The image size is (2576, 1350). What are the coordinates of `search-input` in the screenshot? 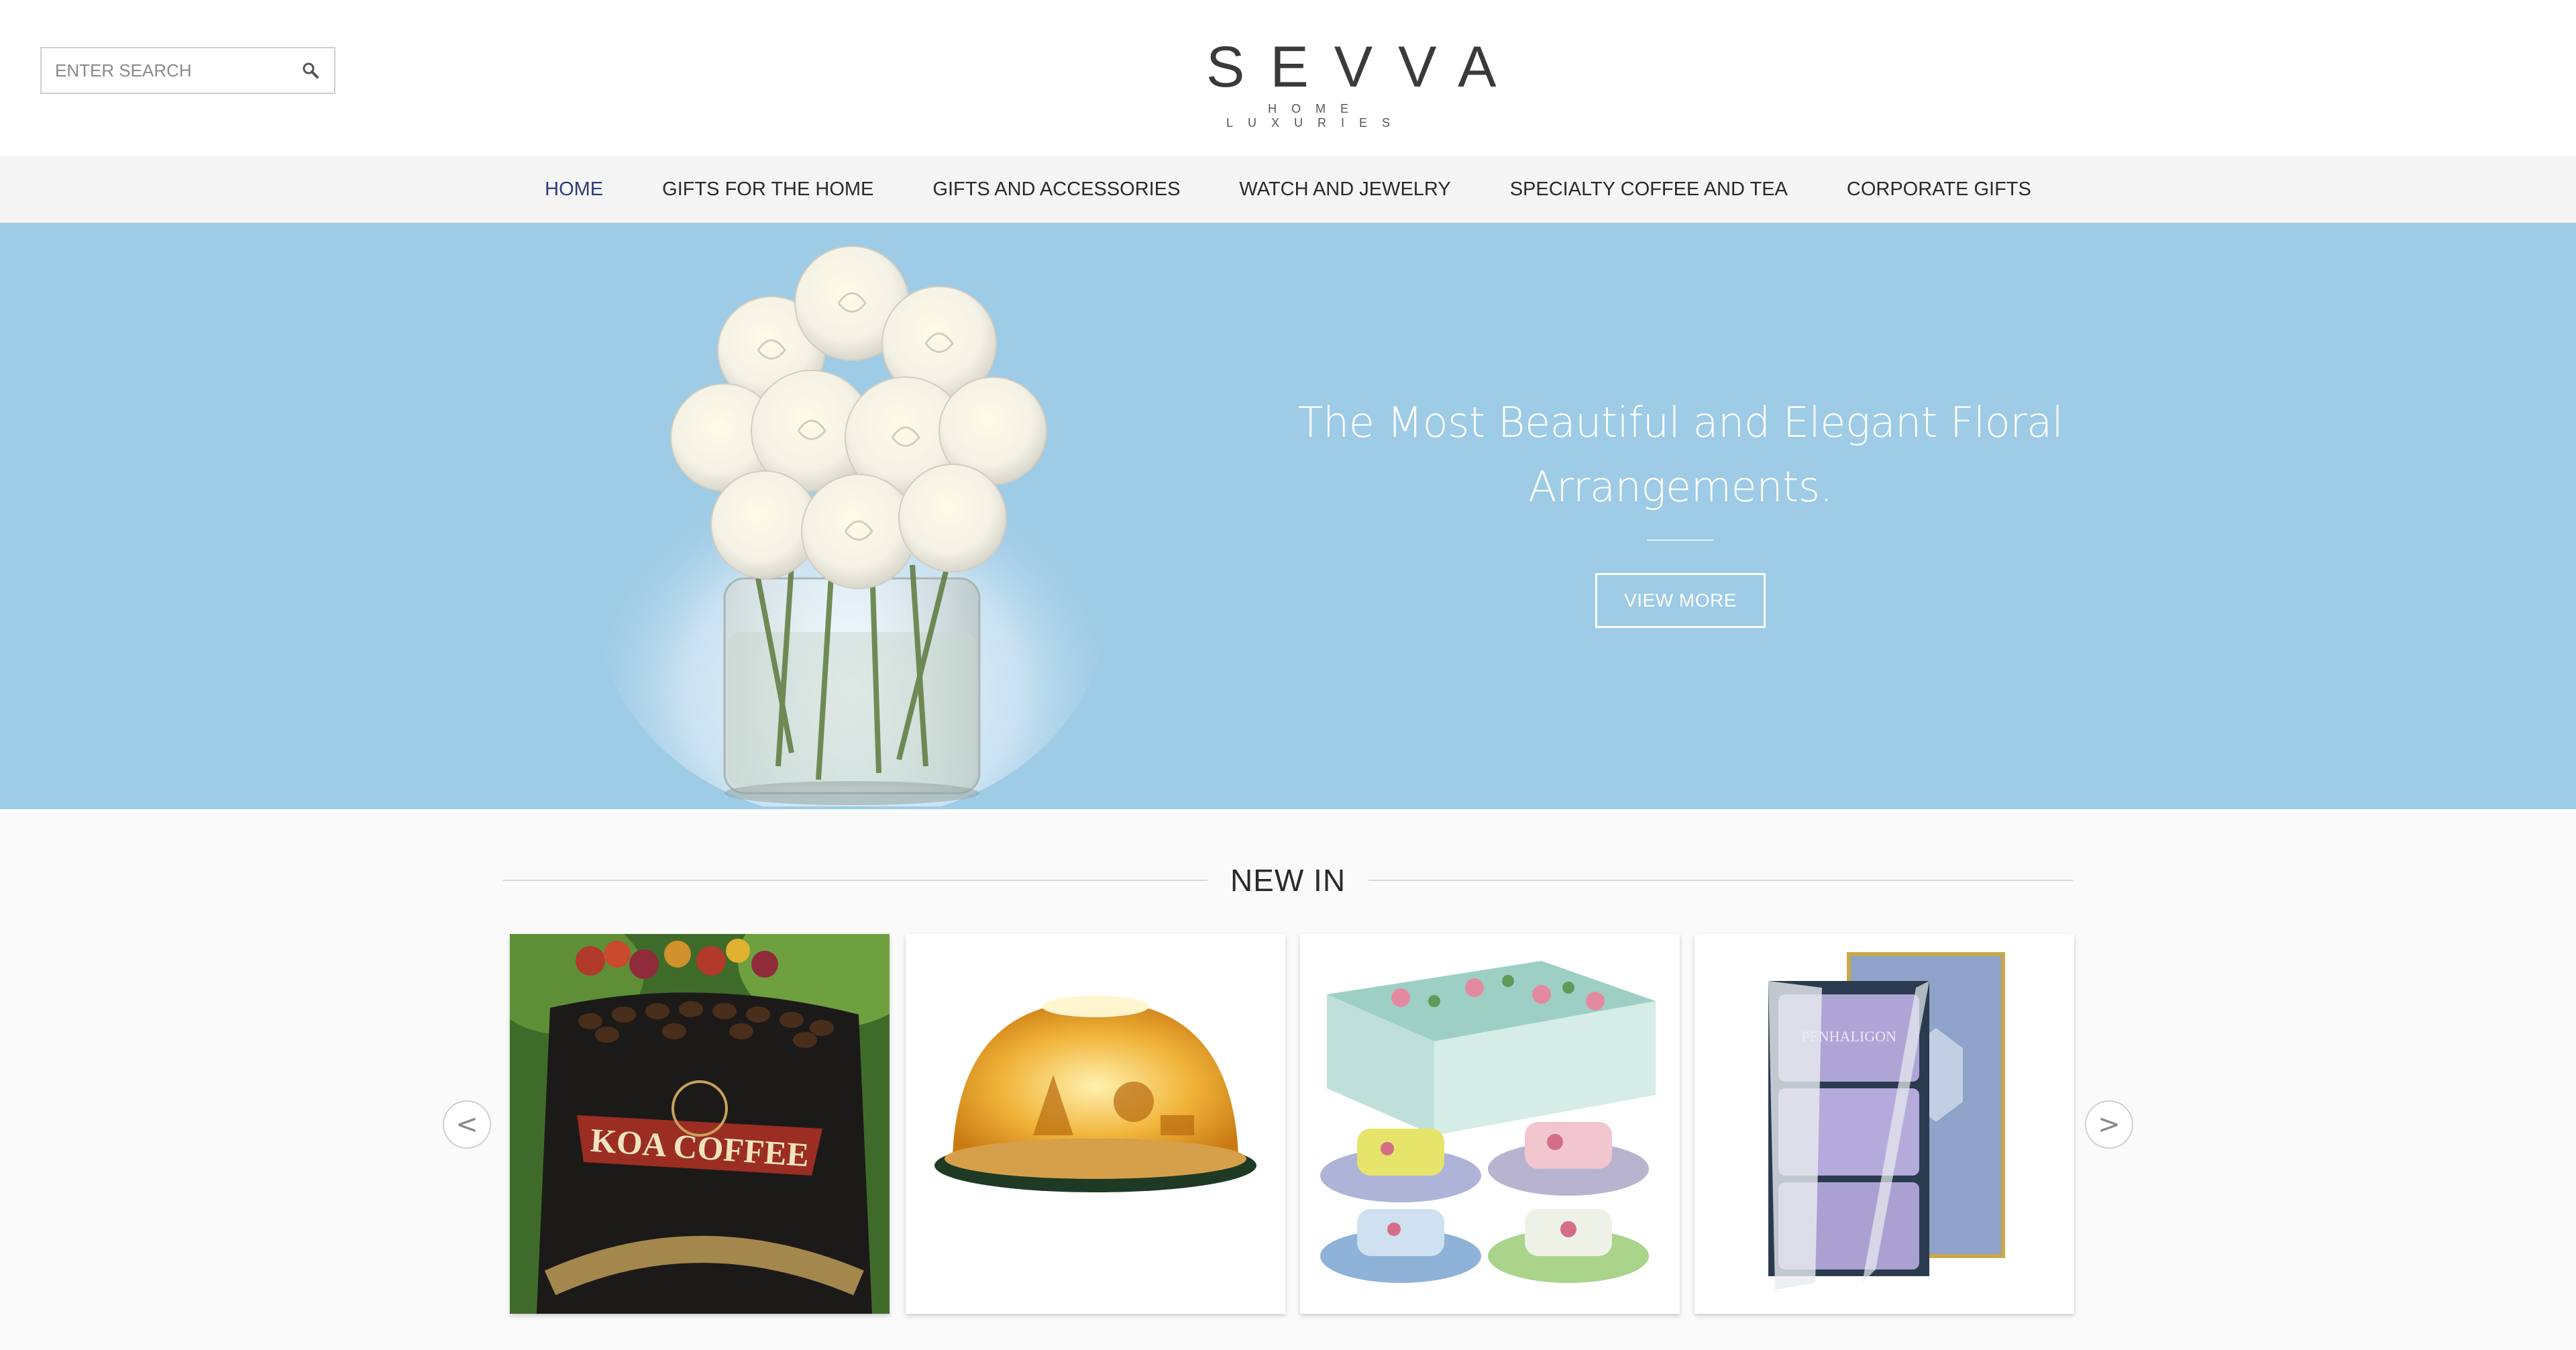 It's located at (164, 70).